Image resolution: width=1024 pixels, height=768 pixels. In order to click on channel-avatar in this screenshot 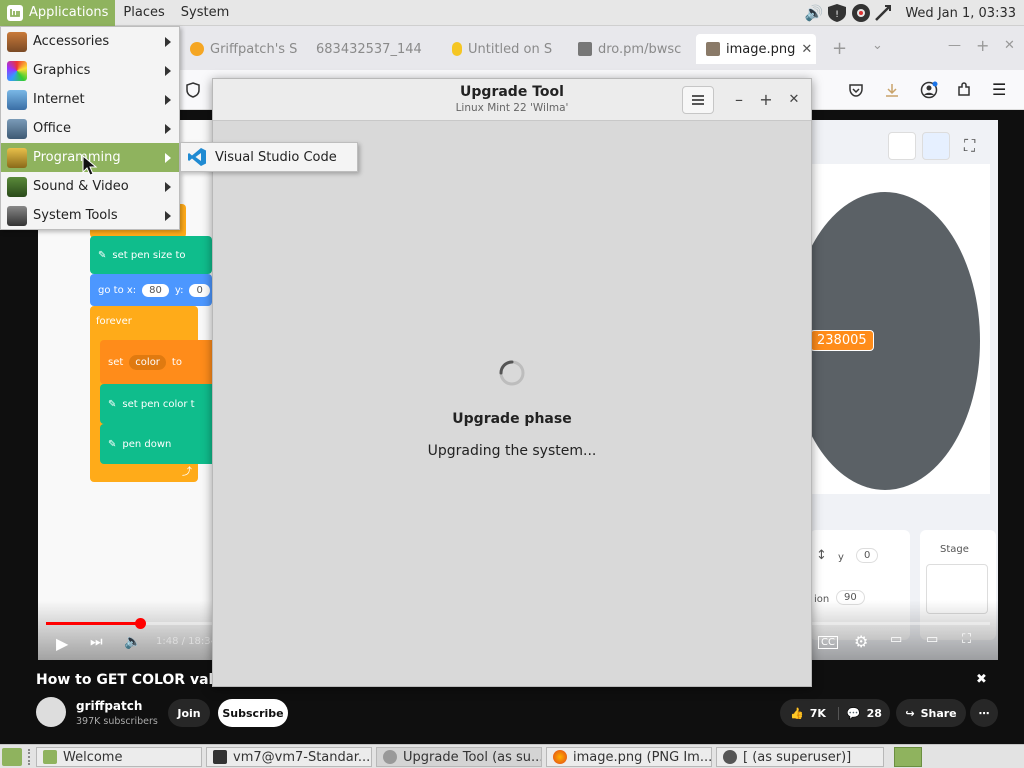, I will do `click(51, 712)`.